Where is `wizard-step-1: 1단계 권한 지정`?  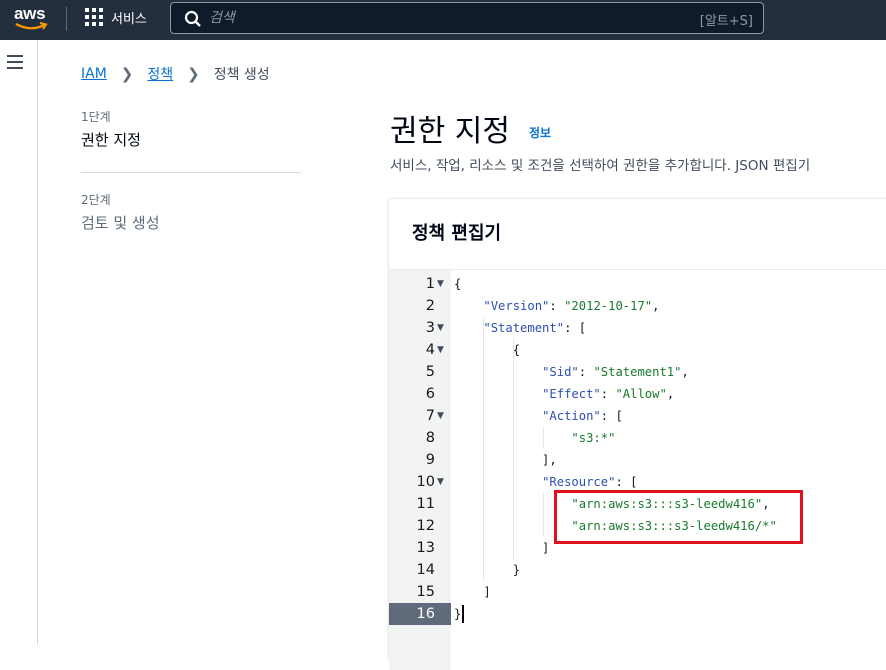 wizard-step-1: 1단계 권한 지정 is located at coordinates (191, 129).